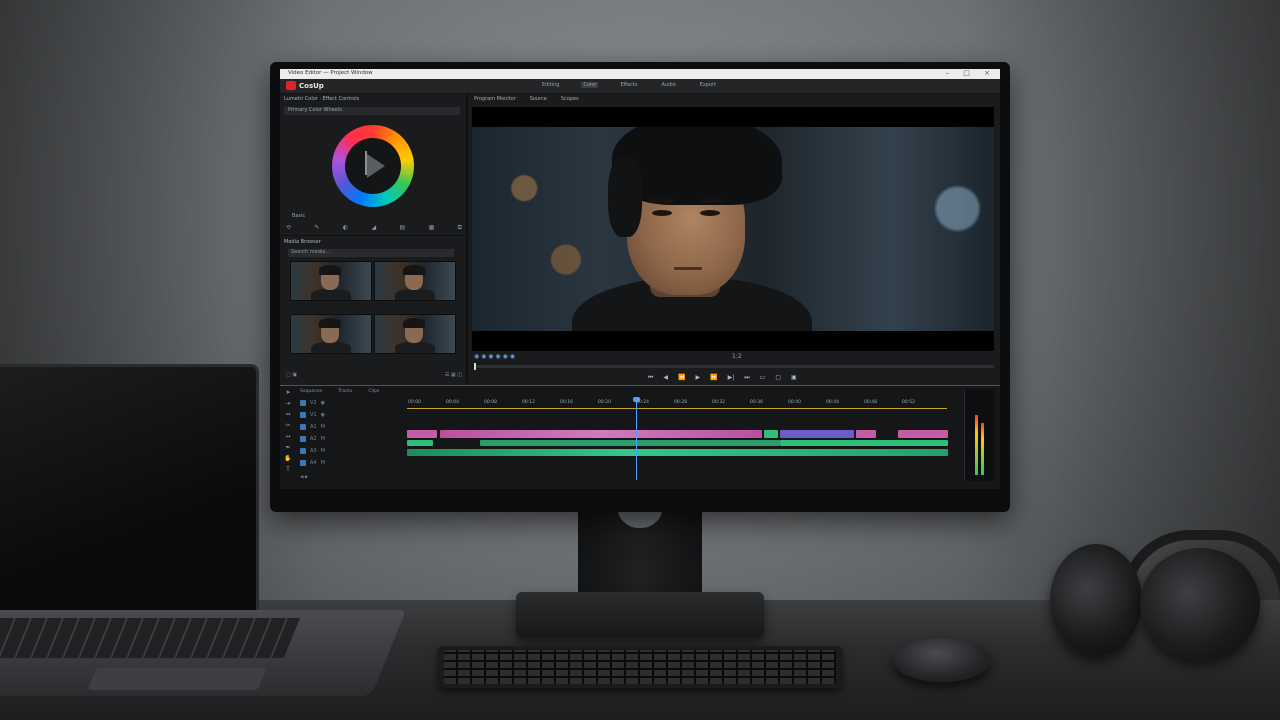 The height and width of the screenshot is (720, 1280). Describe the element at coordinates (287, 436) in the screenshot. I see `slip-tool-icon: ↔` at that location.